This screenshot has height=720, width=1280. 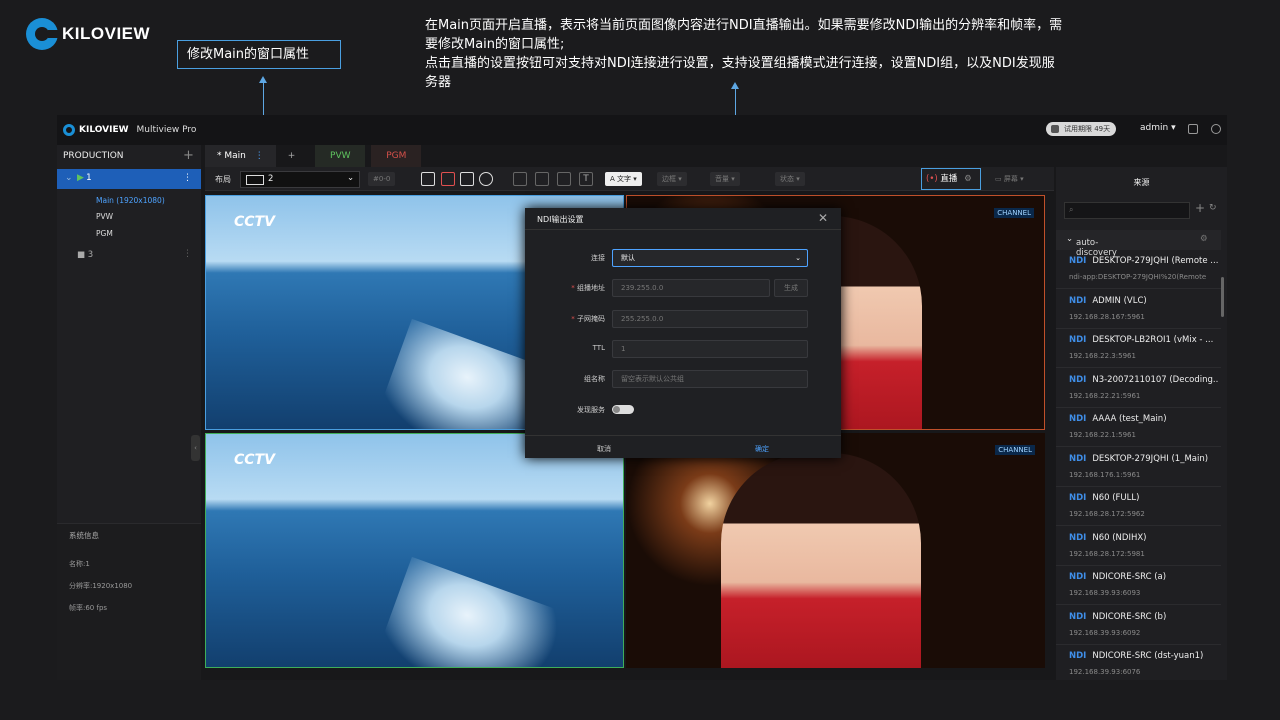 I want to click on text-icon: T, so click(x=586, y=179).